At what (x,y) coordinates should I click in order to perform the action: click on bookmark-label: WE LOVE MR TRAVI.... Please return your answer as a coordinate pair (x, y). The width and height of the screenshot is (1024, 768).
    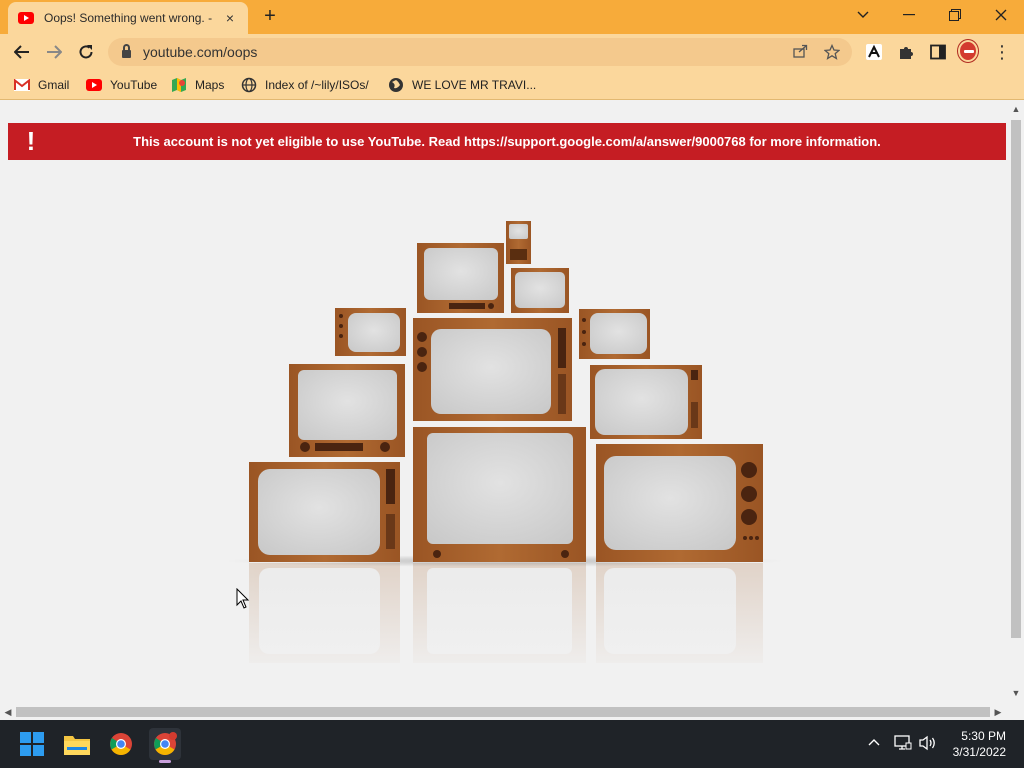
    Looking at the image, I should click on (474, 85).